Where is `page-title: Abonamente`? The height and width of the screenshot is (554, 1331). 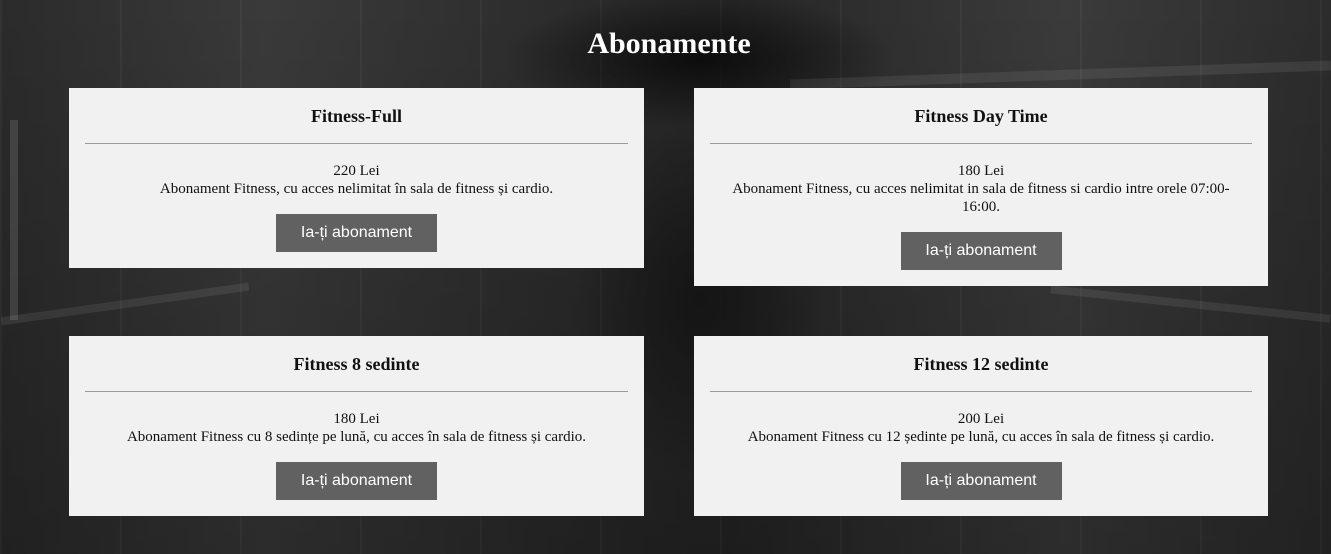 page-title: Abonamente is located at coordinates (669, 43).